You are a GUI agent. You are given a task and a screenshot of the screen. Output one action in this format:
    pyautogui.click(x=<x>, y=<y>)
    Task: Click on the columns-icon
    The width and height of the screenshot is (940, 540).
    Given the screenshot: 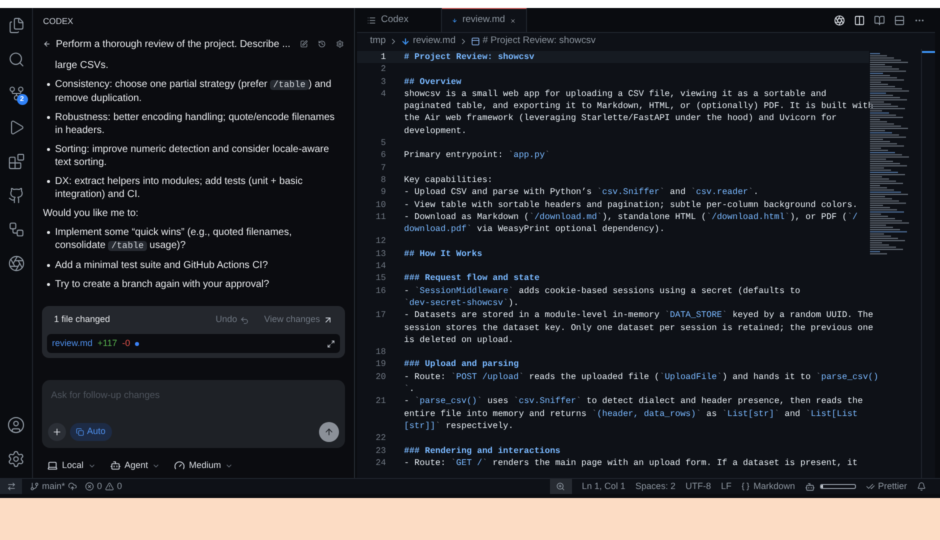 What is the action you would take?
    pyautogui.click(x=859, y=20)
    